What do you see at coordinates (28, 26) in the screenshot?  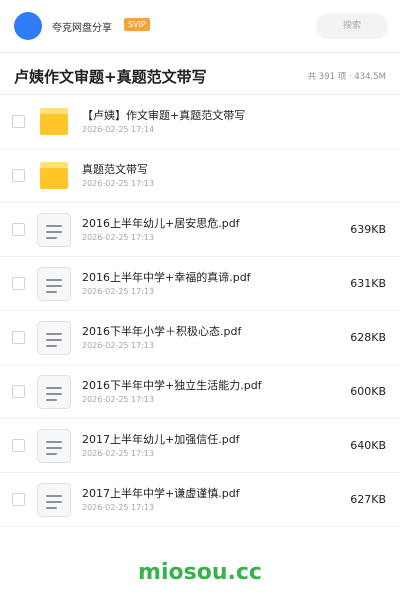 I see `avatar` at bounding box center [28, 26].